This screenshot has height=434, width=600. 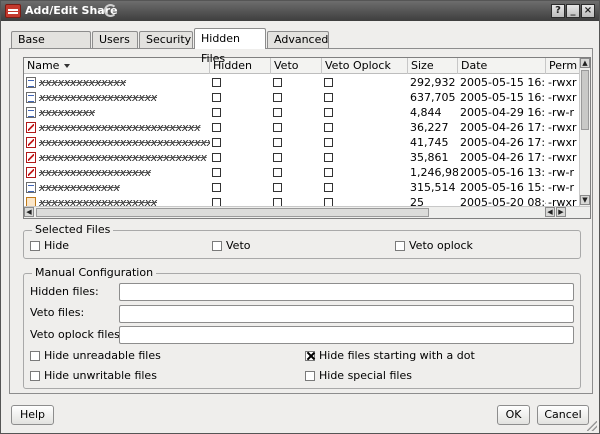 I want to click on column-header-date: Date, so click(x=502, y=66).